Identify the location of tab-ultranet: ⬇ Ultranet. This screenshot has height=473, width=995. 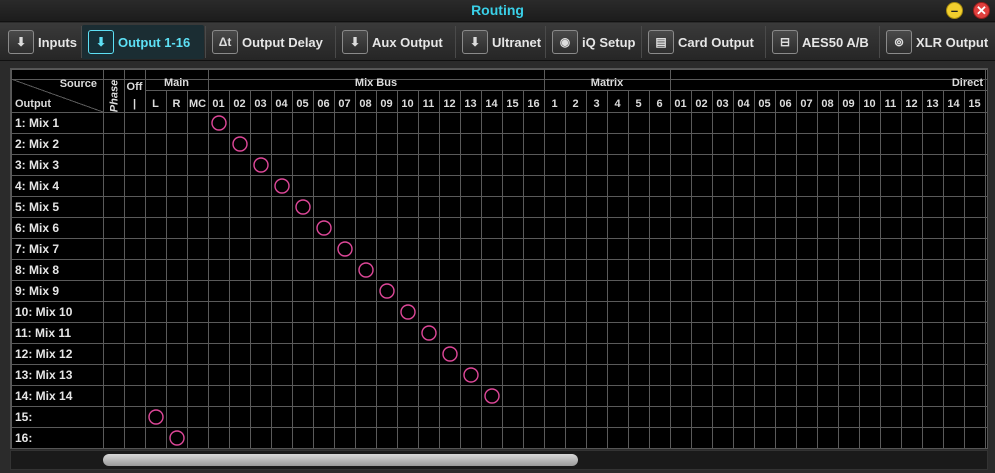
(500, 42).